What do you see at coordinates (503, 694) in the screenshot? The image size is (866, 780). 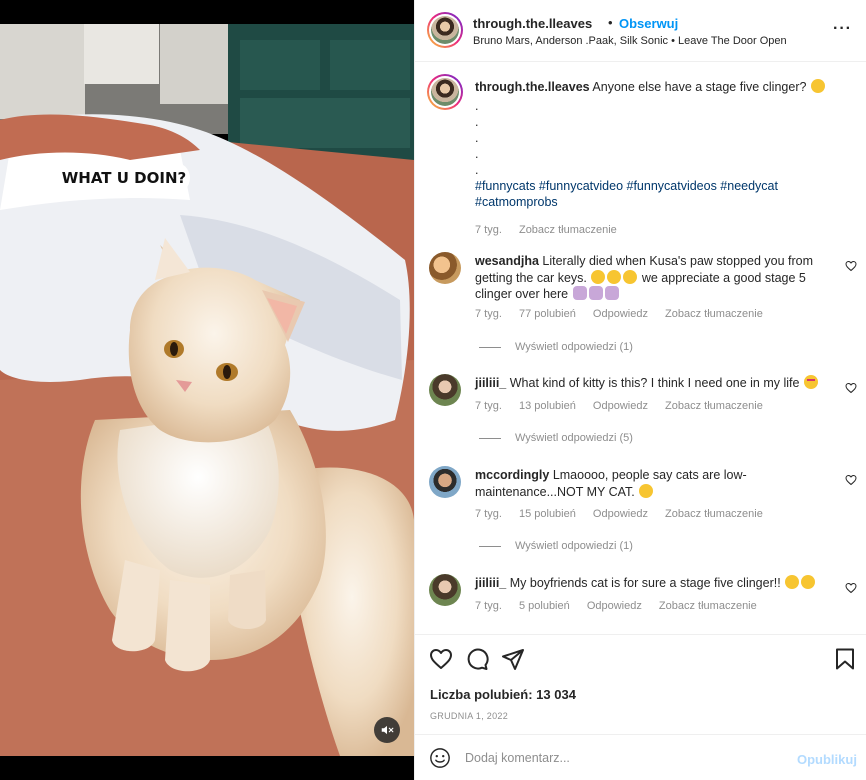 I see `likes-count: Liczba polubień: 13 034` at bounding box center [503, 694].